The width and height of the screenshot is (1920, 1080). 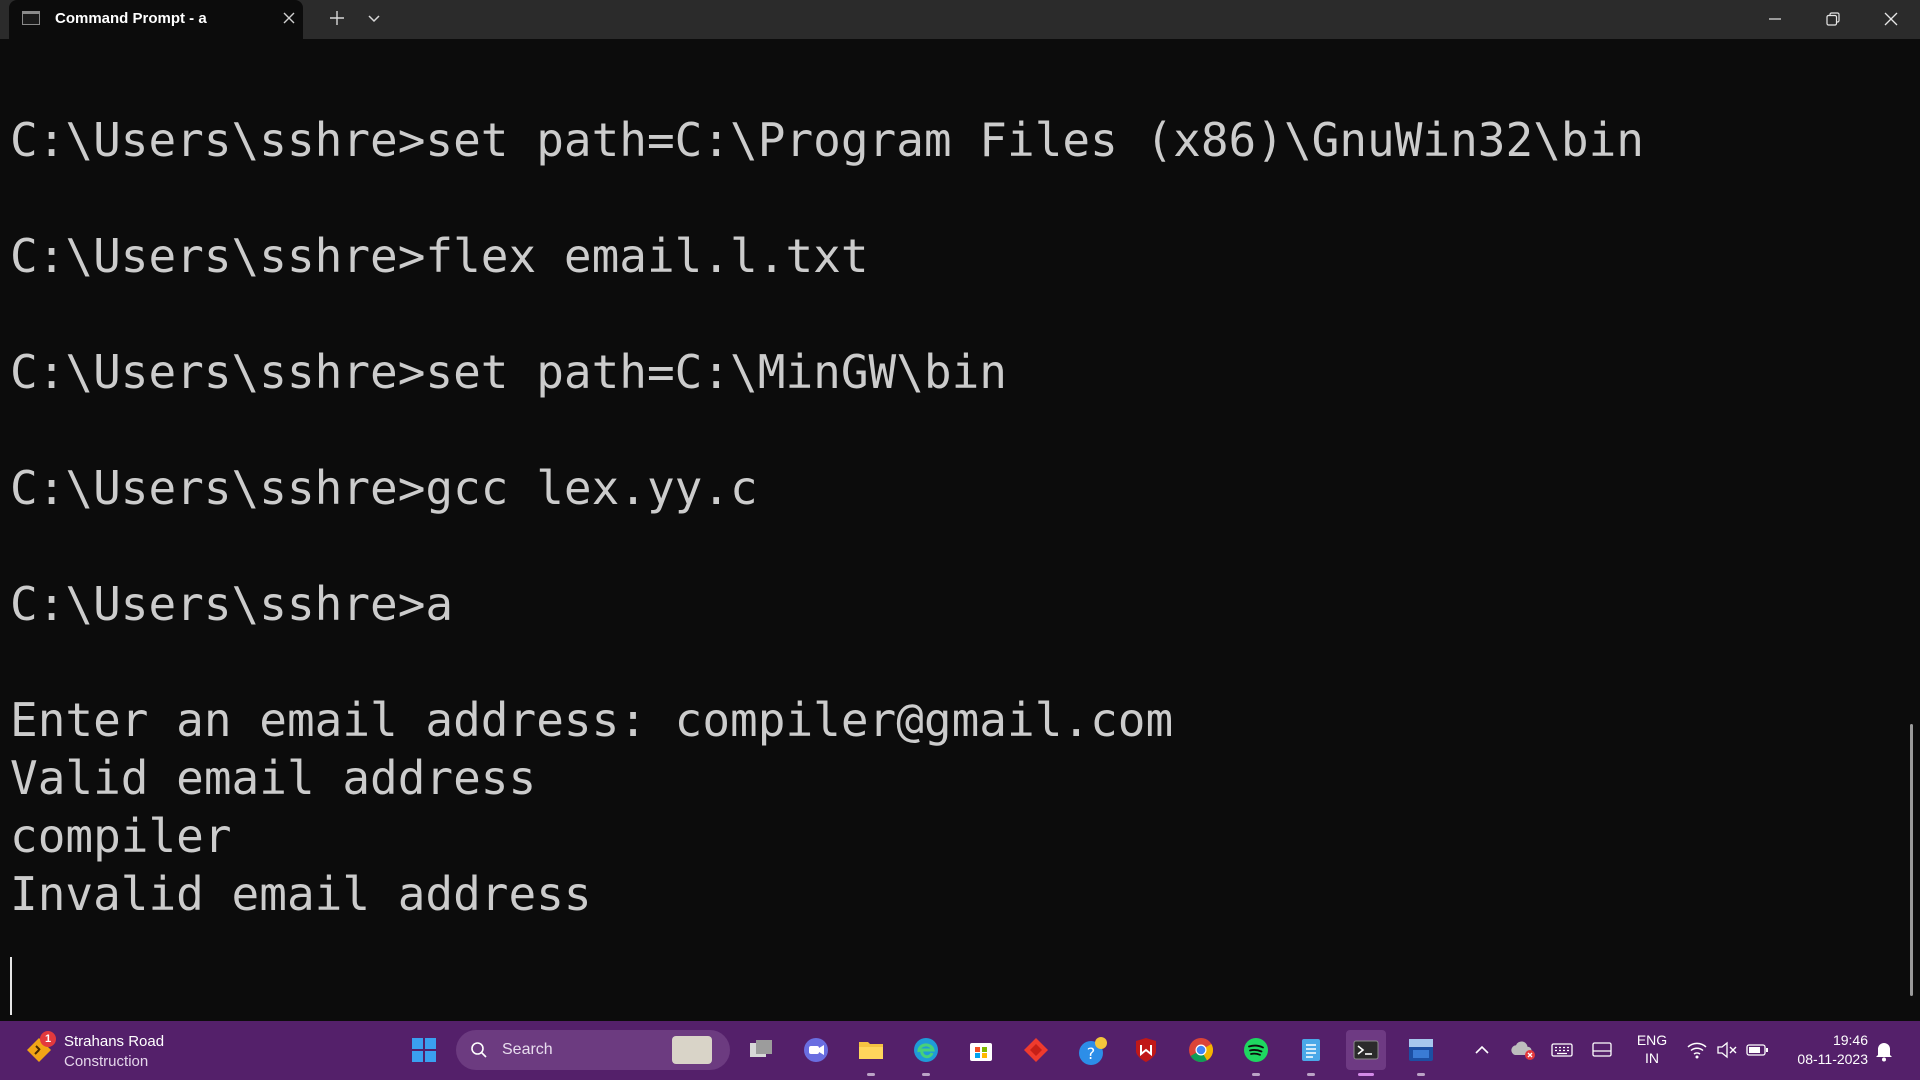 What do you see at coordinates (121, 836) in the screenshot?
I see `terminal-line: compiler` at bounding box center [121, 836].